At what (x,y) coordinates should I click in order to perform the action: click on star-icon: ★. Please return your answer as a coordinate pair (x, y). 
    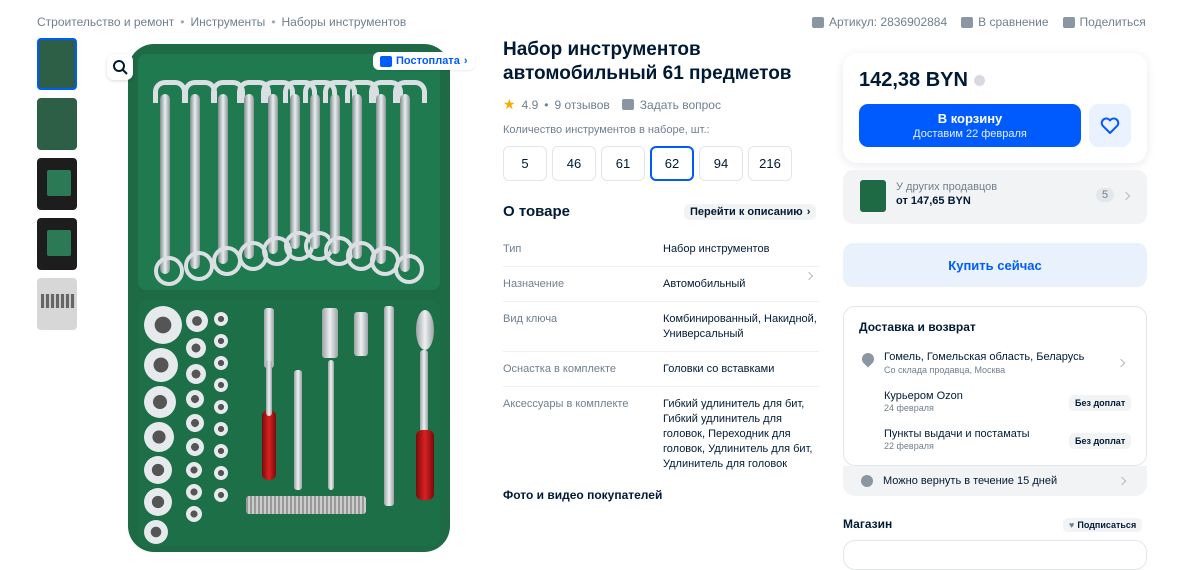
    Looking at the image, I should click on (509, 104).